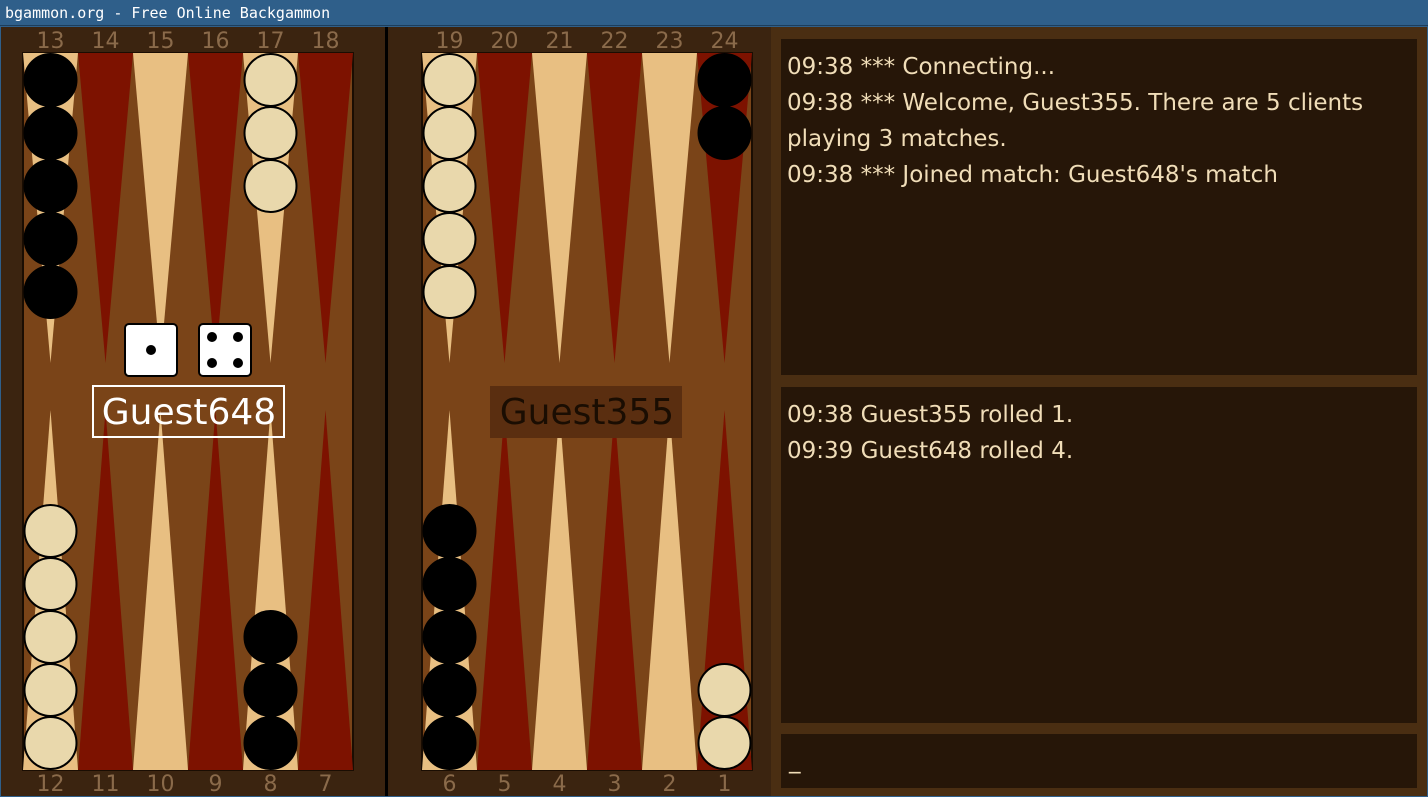 The width and height of the screenshot is (1428, 797). I want to click on player-label-right: Guest355, so click(586, 412).